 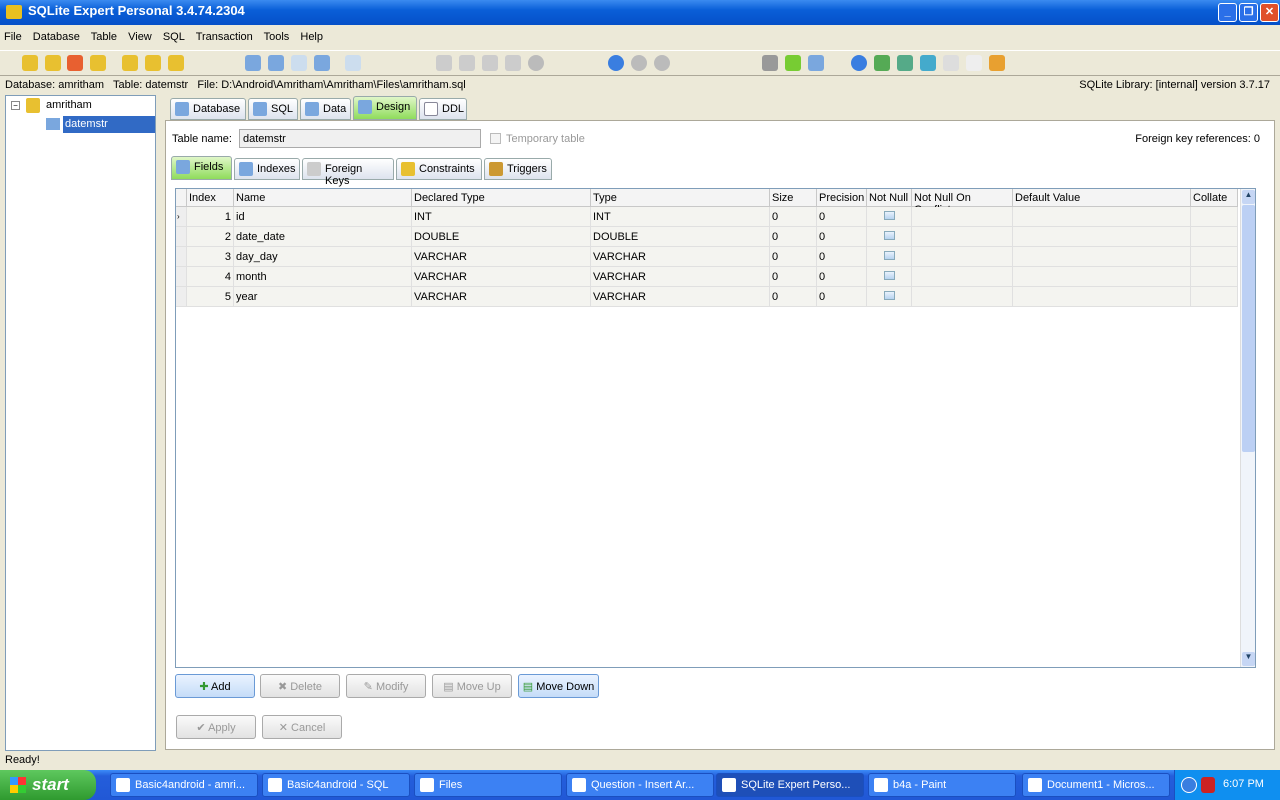 What do you see at coordinates (215, 686) in the screenshot?
I see `add-button: ✚ Add` at bounding box center [215, 686].